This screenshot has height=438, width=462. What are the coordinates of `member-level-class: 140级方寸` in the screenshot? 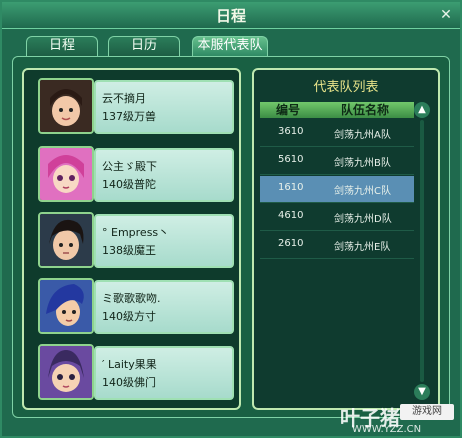 It's located at (129, 316).